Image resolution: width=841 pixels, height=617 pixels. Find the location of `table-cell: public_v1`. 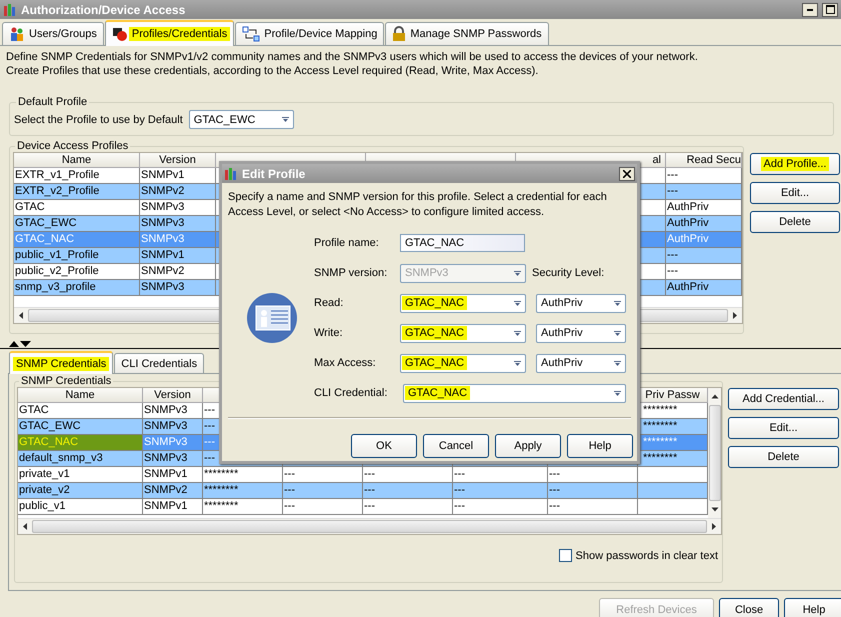

table-cell: public_v1 is located at coordinates (80, 507).